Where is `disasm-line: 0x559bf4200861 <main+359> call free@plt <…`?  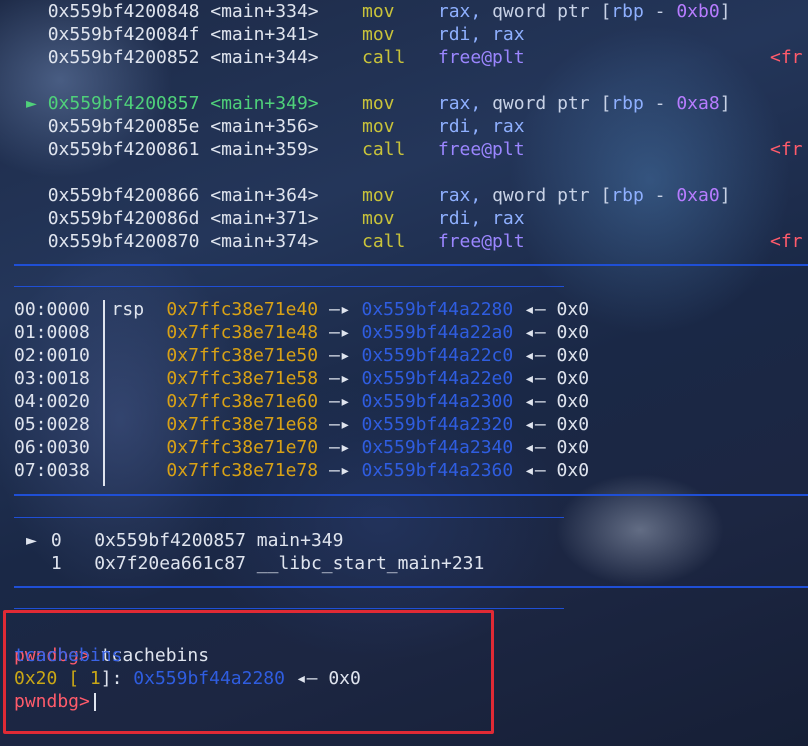
disasm-line: 0x559bf4200861 <main+359> call free@plt <… is located at coordinates (414, 149).